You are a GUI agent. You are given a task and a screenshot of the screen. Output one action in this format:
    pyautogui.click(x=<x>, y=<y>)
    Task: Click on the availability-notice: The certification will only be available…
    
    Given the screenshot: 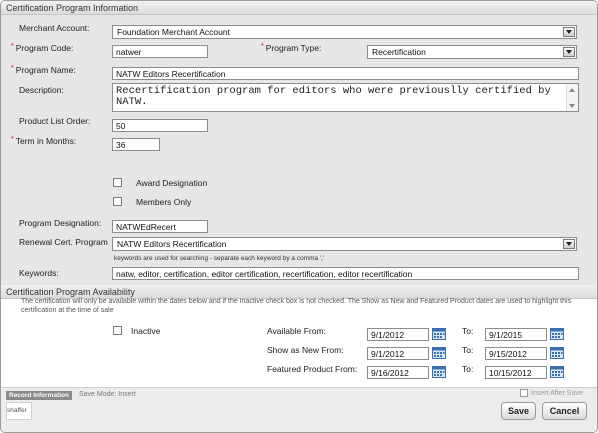 What is the action you would take?
    pyautogui.click(x=296, y=306)
    